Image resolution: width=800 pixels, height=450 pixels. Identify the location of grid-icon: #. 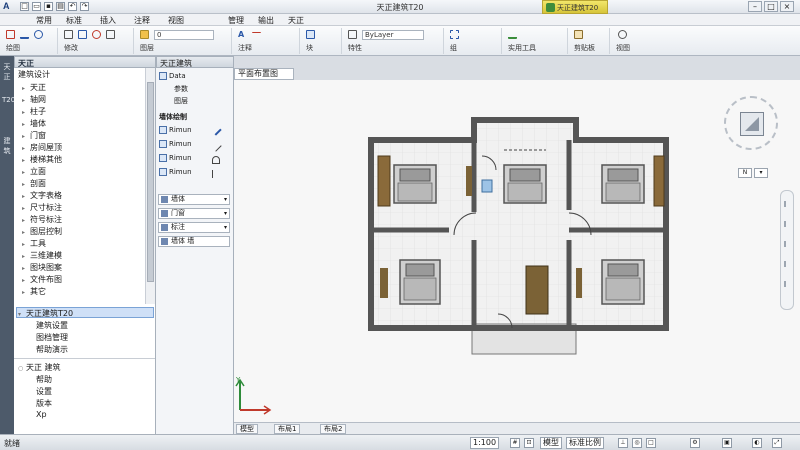
(515, 443).